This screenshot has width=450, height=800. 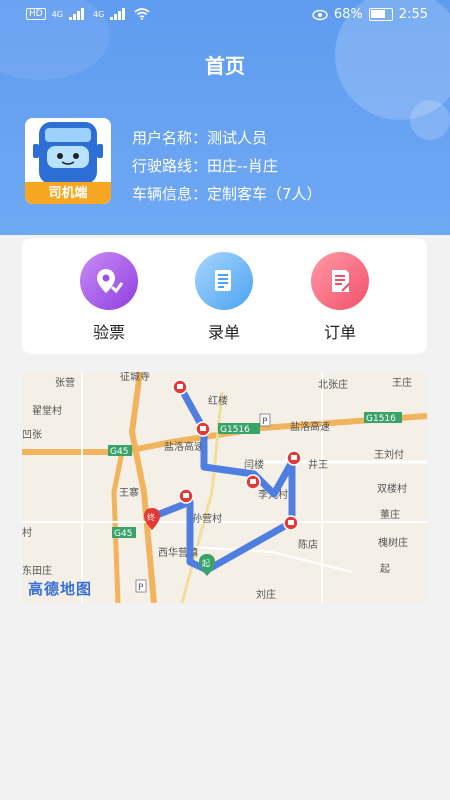 I want to click on map-place: 翟堂村, so click(x=47, y=410).